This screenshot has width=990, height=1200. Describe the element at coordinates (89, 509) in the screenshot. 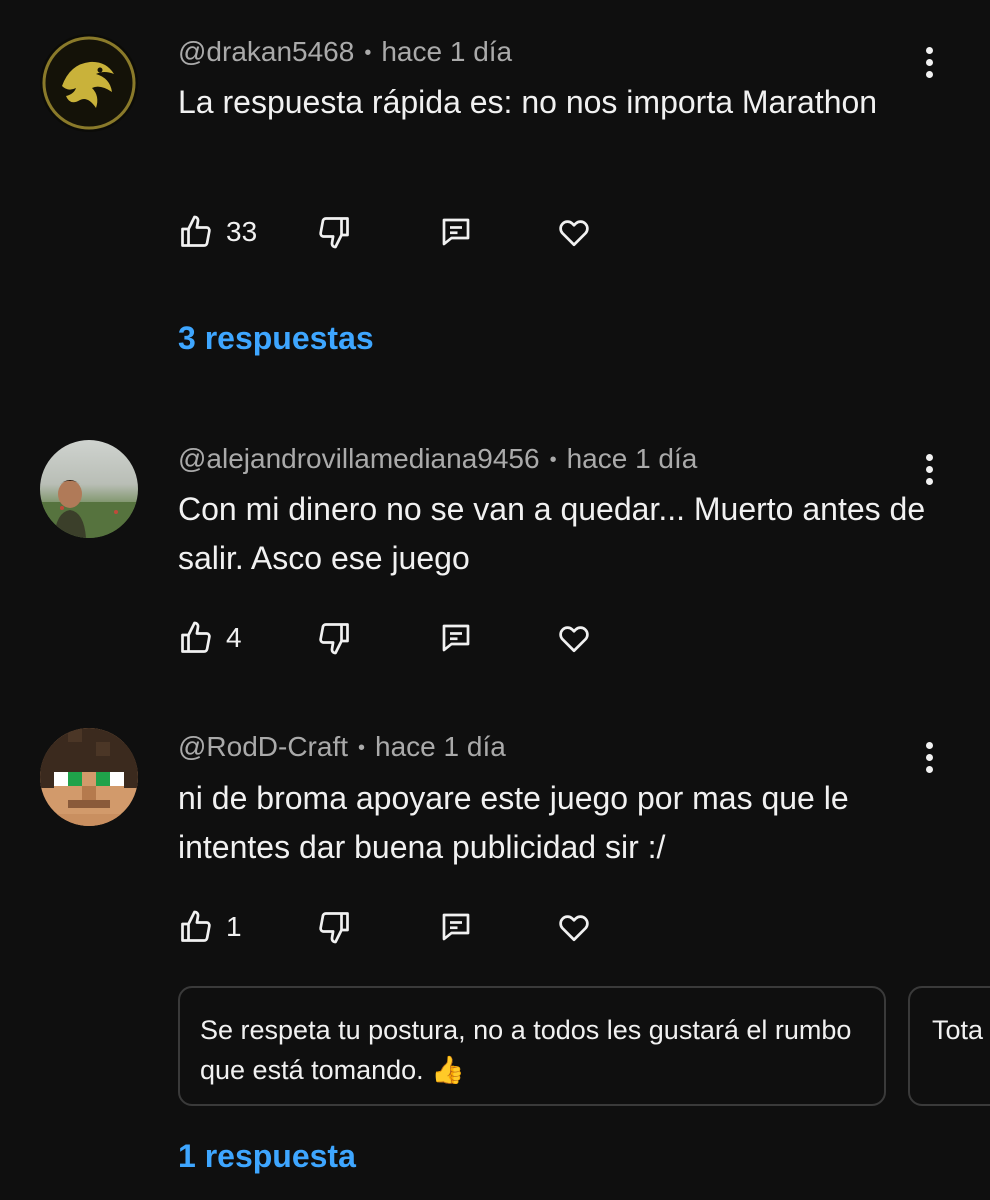

I see `photo-avatar-icon` at that location.